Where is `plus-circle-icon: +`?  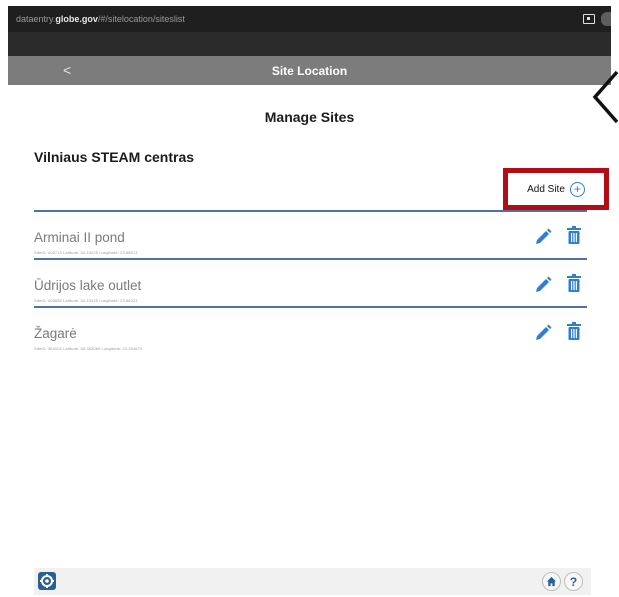
plus-circle-icon: + is located at coordinates (577, 189).